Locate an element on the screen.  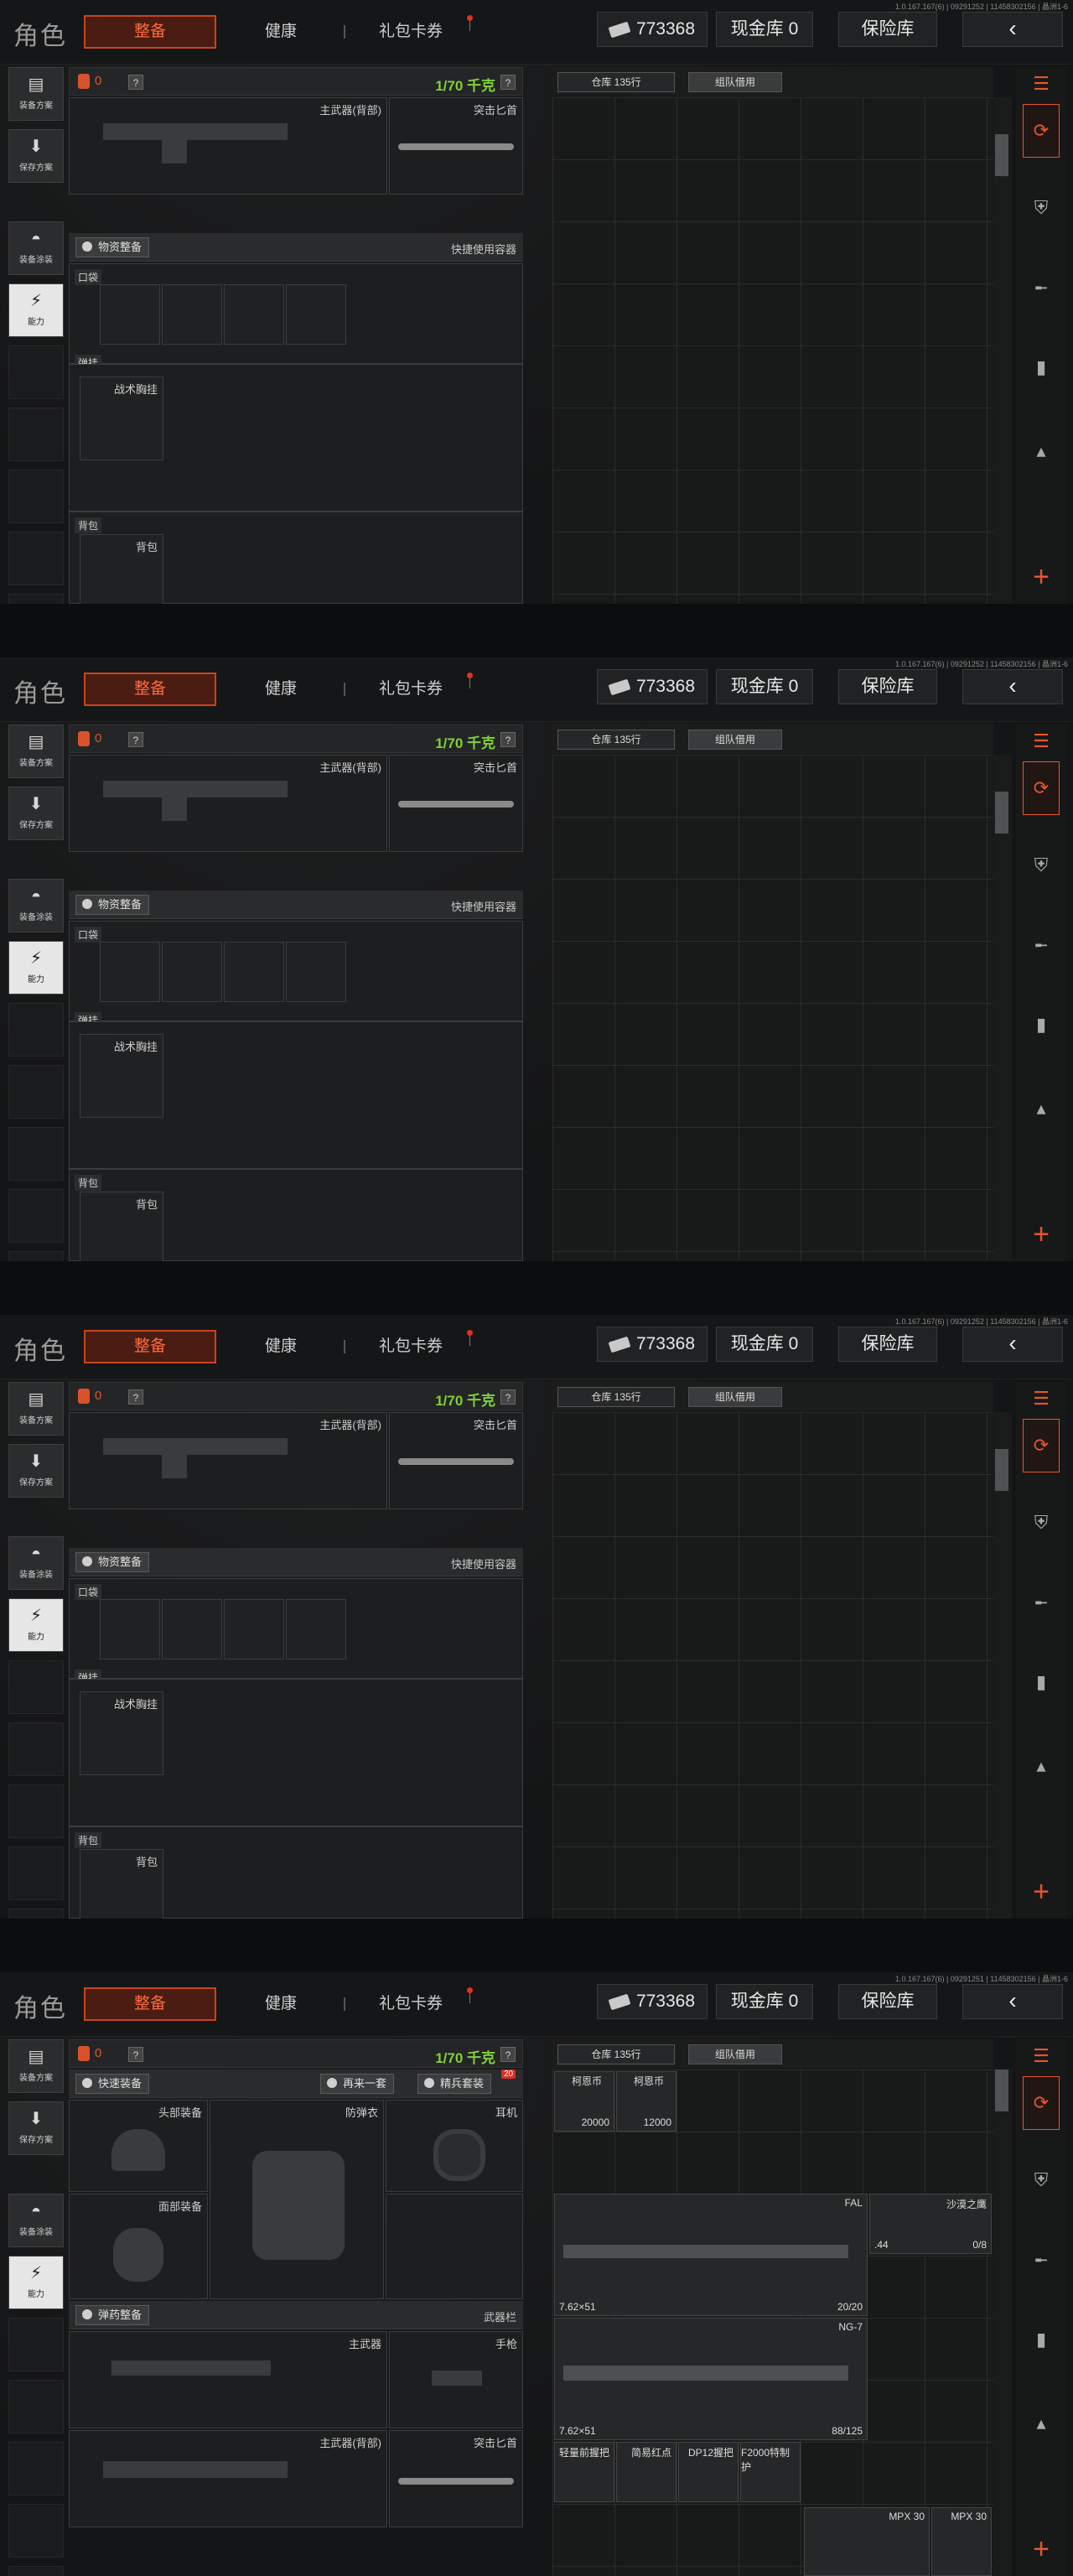
coin-item: 柯恩币 20000 is located at coordinates (584, 2101).